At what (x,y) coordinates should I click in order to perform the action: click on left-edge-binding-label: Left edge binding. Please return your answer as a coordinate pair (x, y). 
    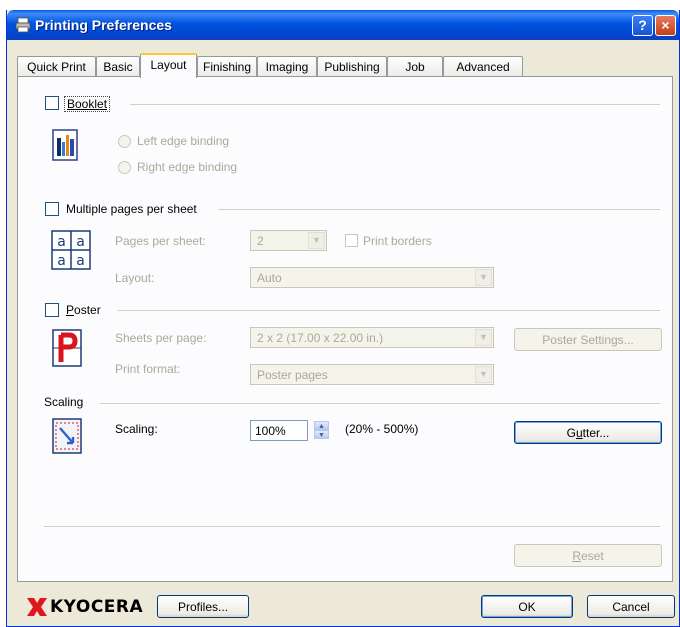
    Looking at the image, I should click on (183, 141).